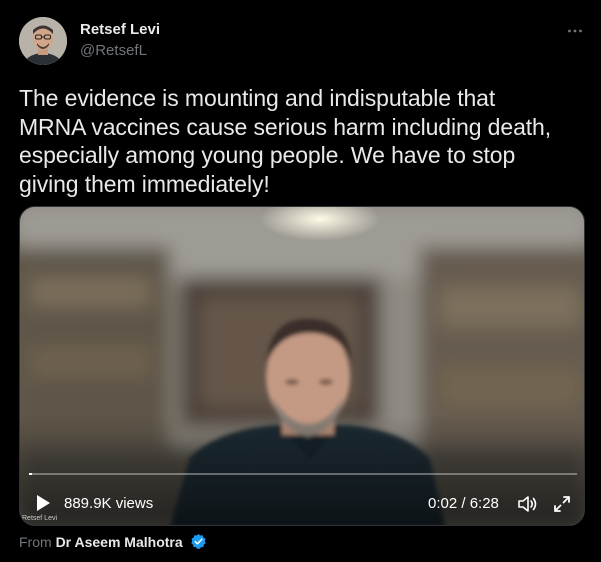 This screenshot has width=601, height=562. What do you see at coordinates (303, 474) in the screenshot?
I see `video-progress-bar` at bounding box center [303, 474].